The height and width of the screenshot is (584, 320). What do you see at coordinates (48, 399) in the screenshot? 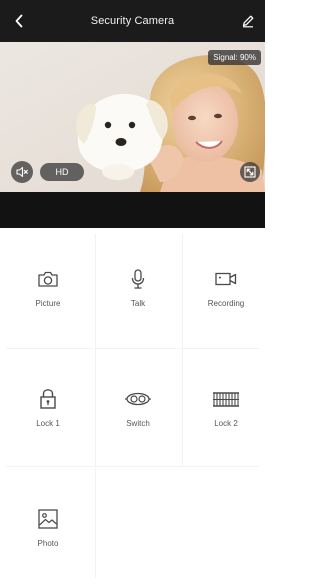
I see `padlock-icon` at bounding box center [48, 399].